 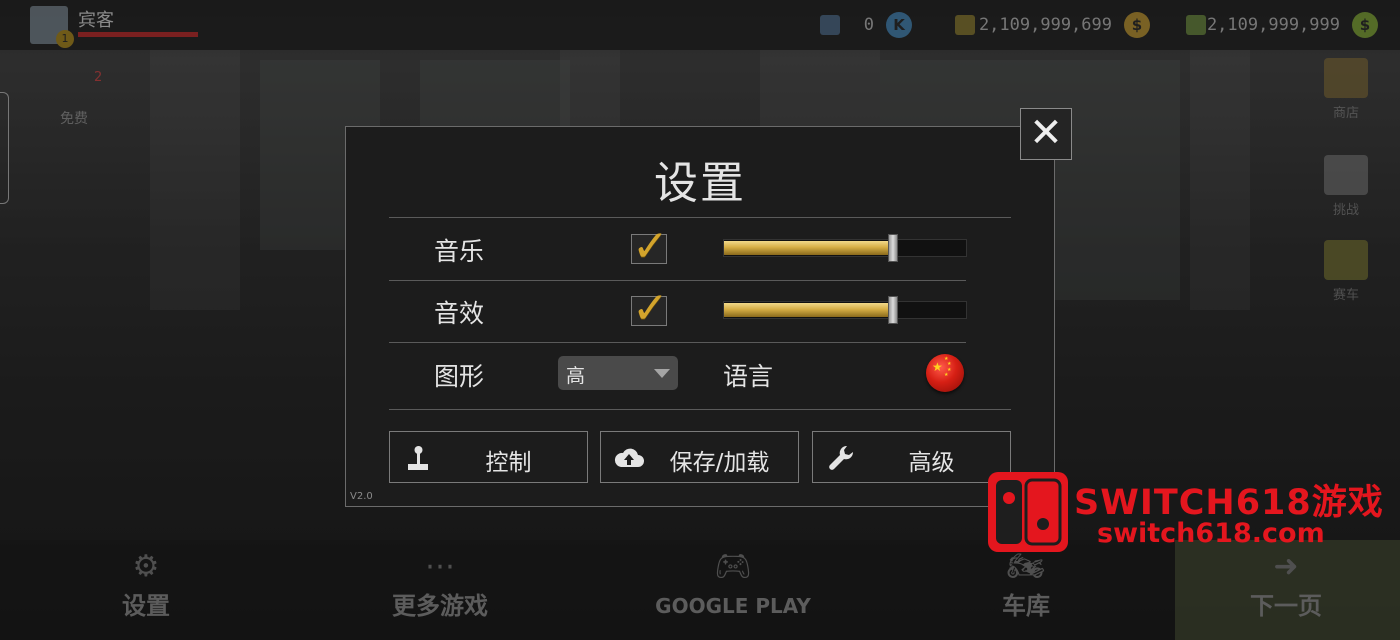 I want to click on graphics-label: 图形, so click(x=459, y=376).